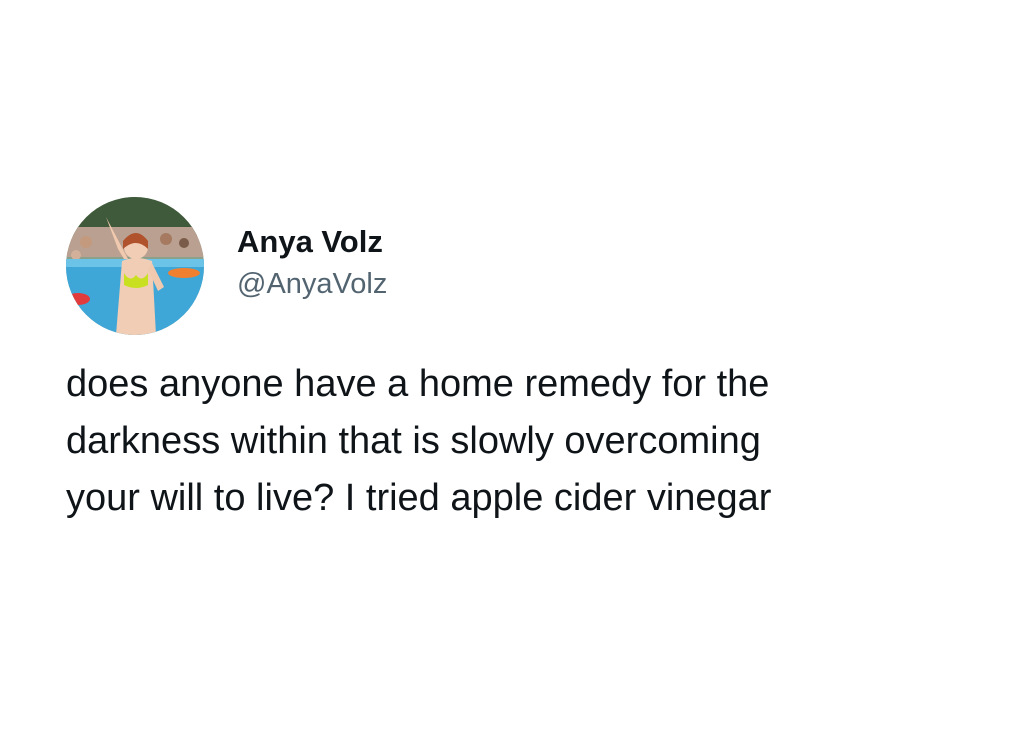 This screenshot has height=738, width=1024. What do you see at coordinates (312, 263) in the screenshot?
I see `author-info: Anya Volz @AnyaVolz` at bounding box center [312, 263].